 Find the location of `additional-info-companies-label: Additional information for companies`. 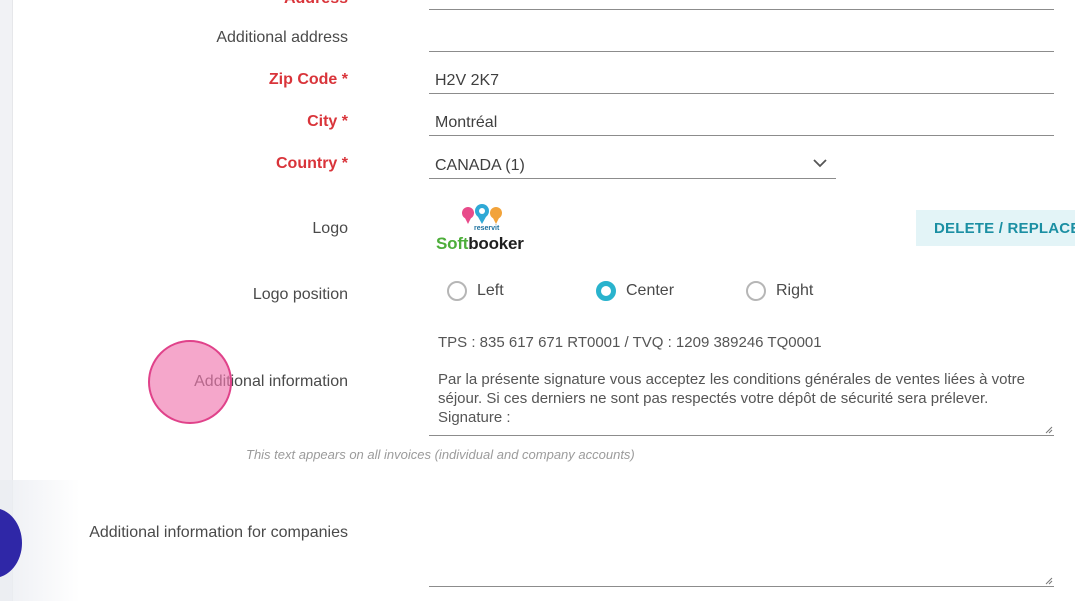

additional-info-companies-label: Additional information for companies is located at coordinates (218, 532).